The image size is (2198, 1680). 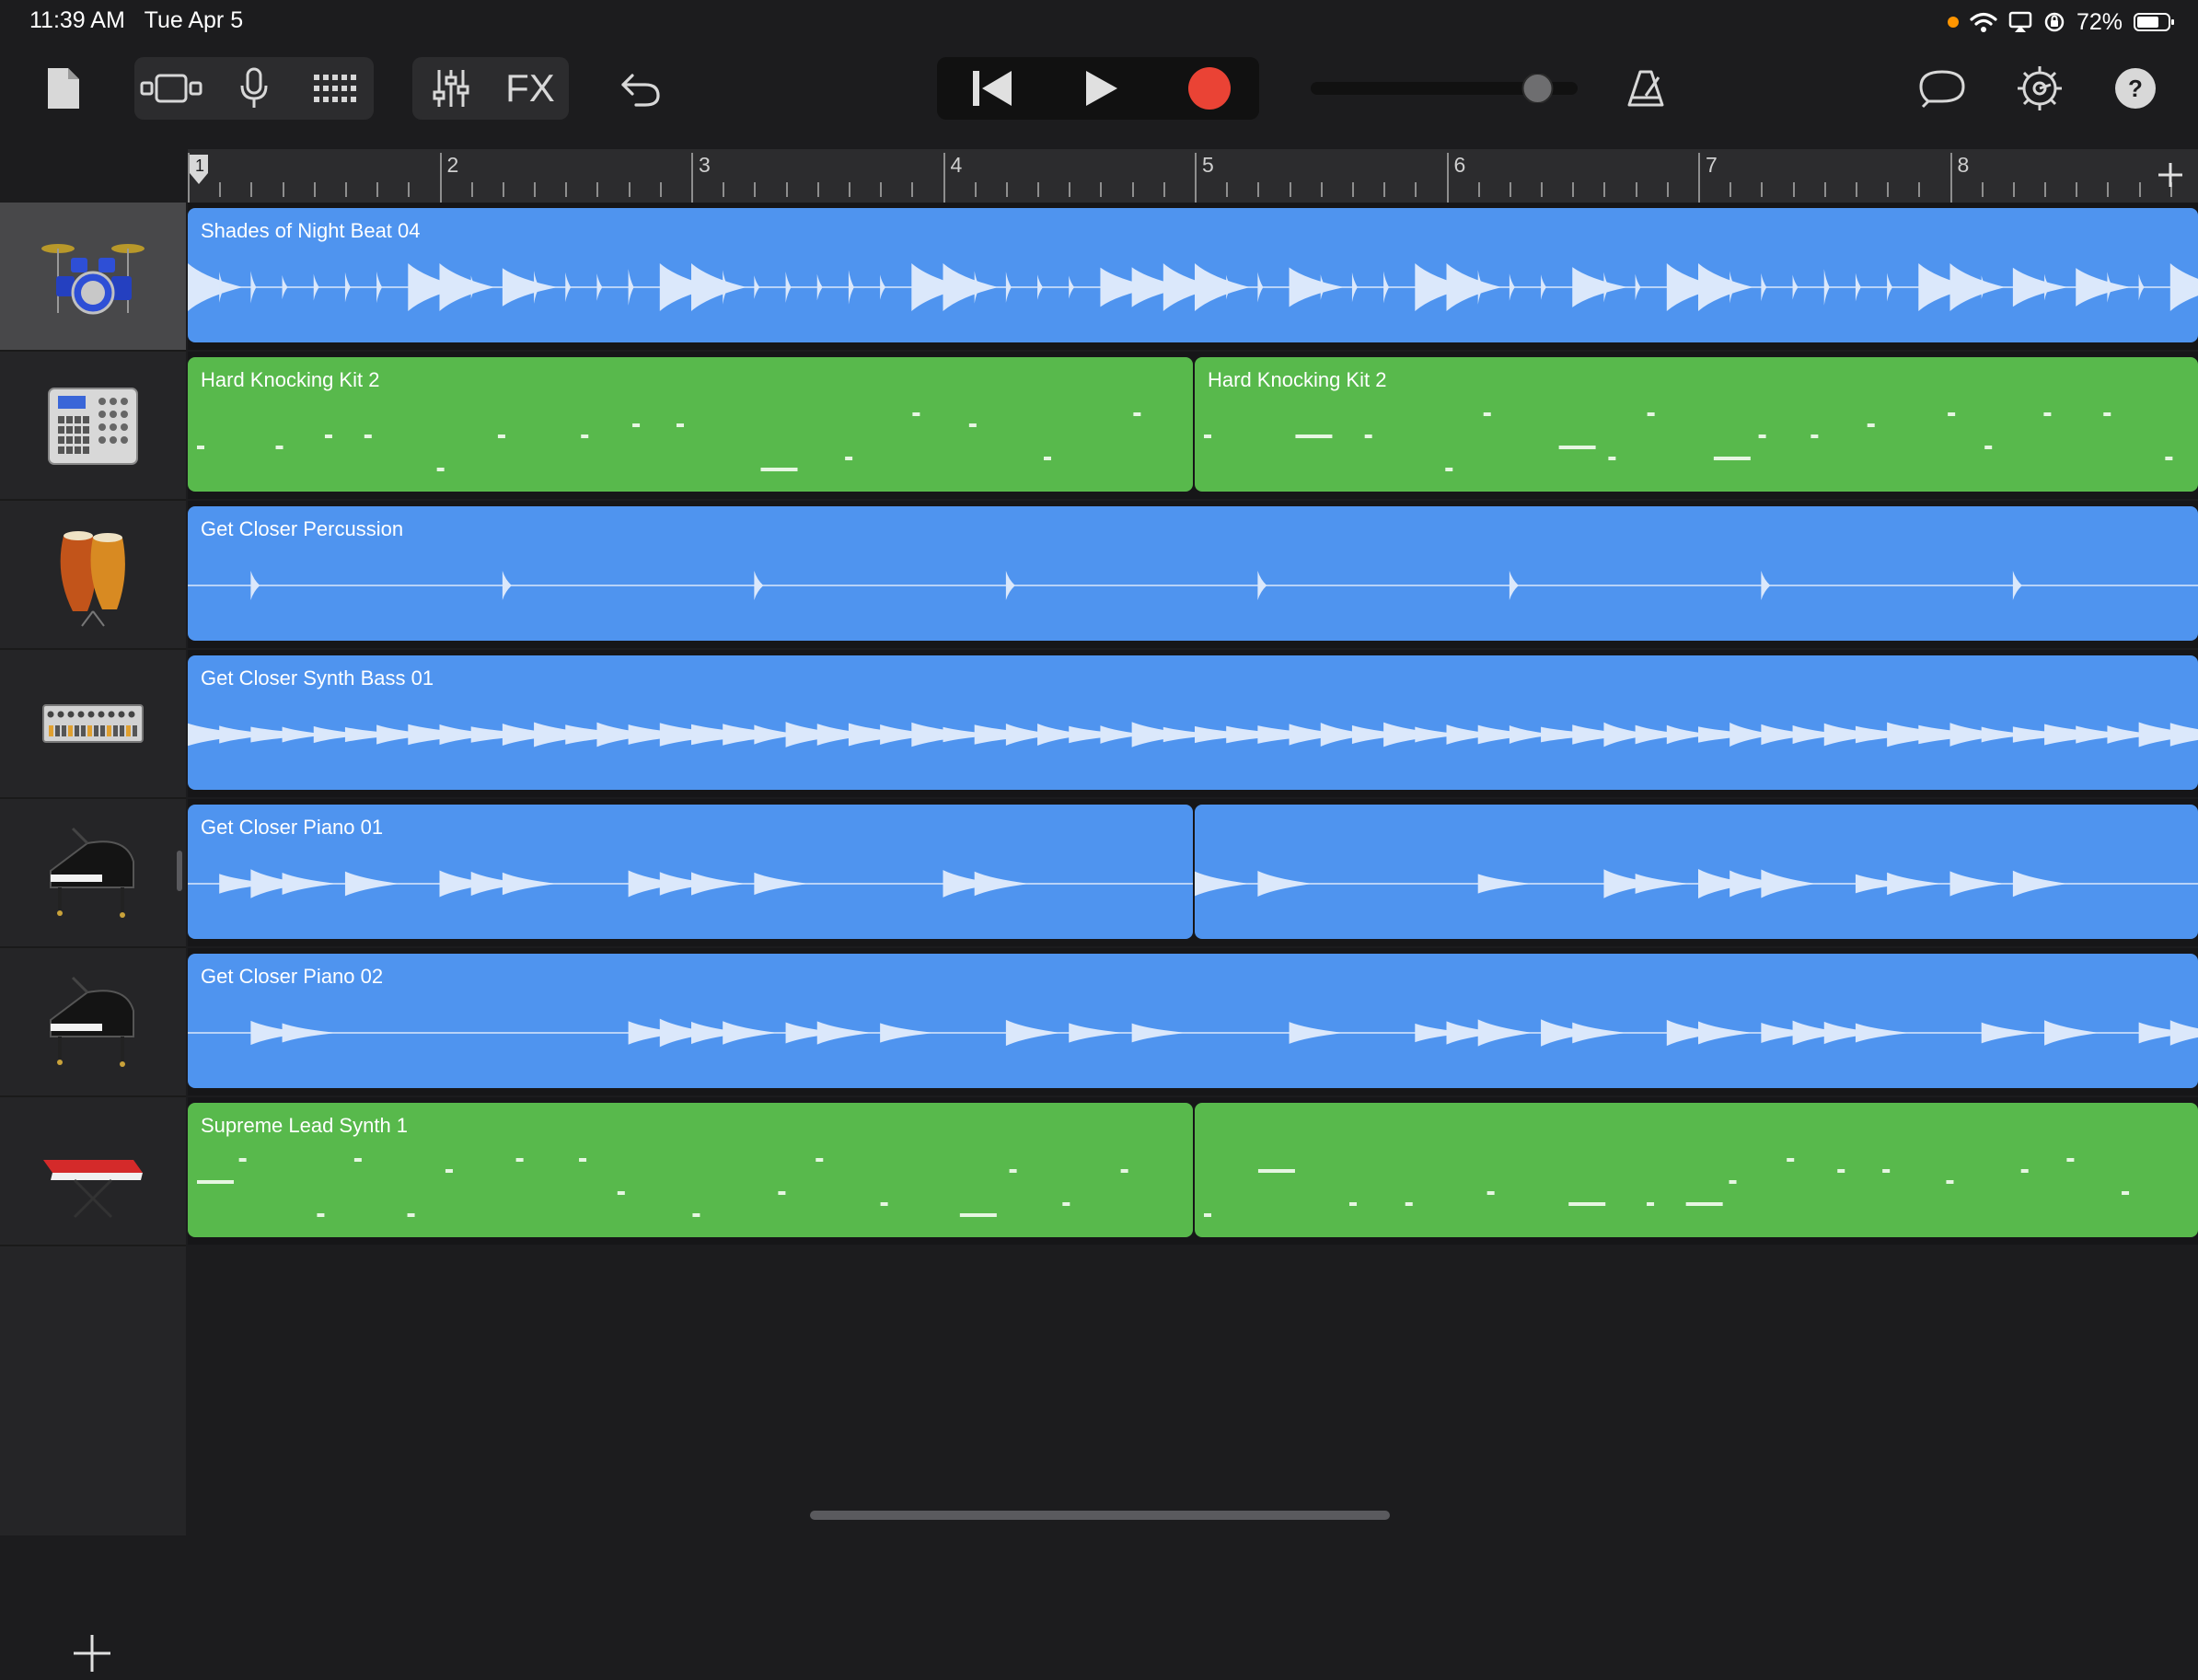 I want to click on record-button, so click(x=1209, y=88).